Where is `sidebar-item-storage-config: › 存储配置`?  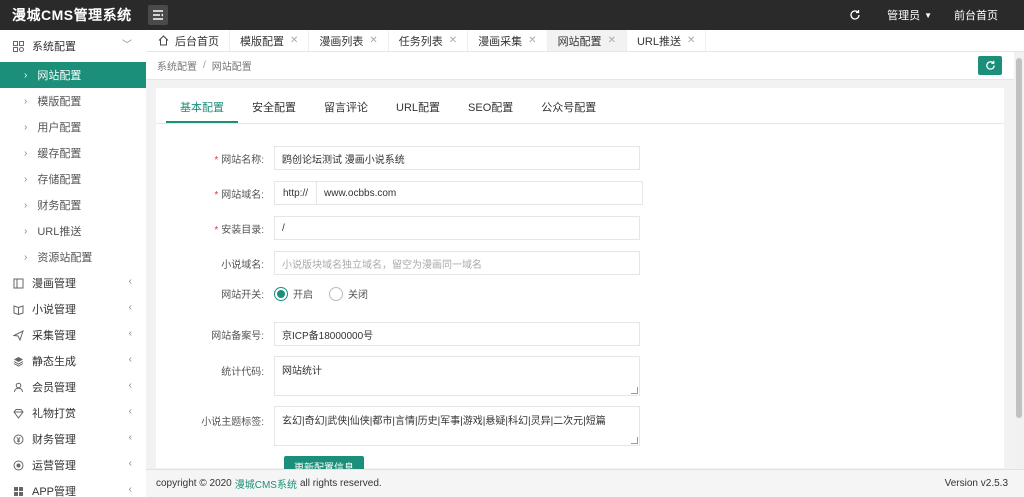 sidebar-item-storage-config: › 存储配置 is located at coordinates (73, 179).